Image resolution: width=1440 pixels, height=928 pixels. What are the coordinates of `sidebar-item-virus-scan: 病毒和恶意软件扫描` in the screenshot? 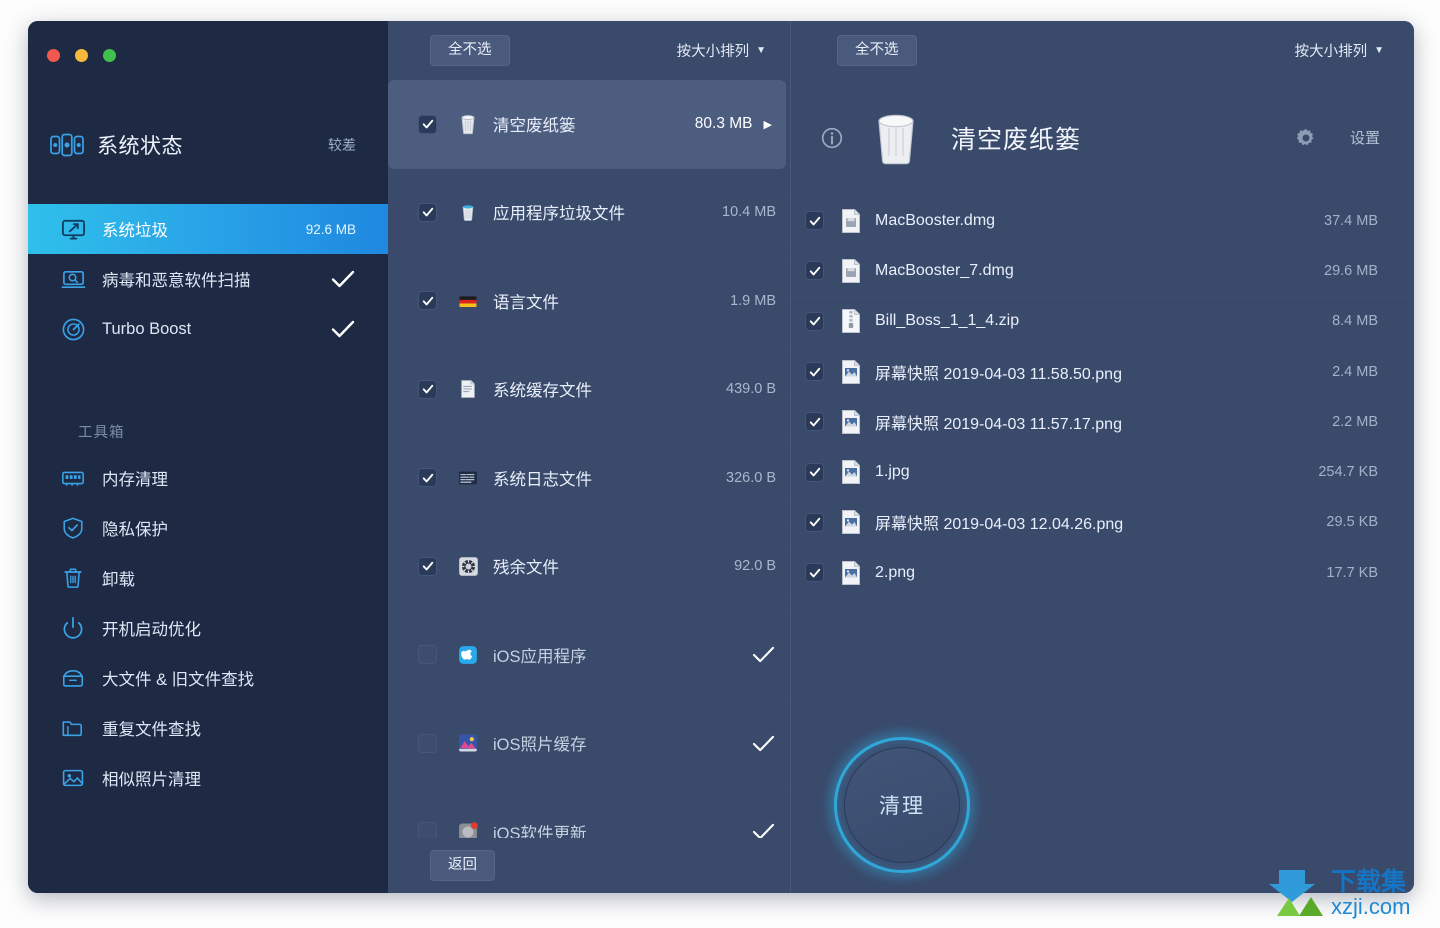 It's located at (208, 279).